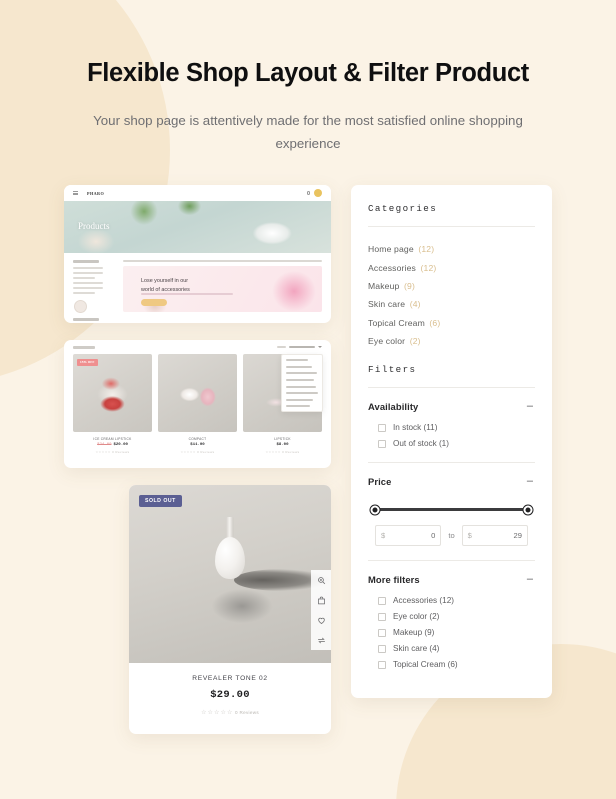 This screenshot has width=616, height=799. I want to click on currency-symbol: $, so click(383, 536).